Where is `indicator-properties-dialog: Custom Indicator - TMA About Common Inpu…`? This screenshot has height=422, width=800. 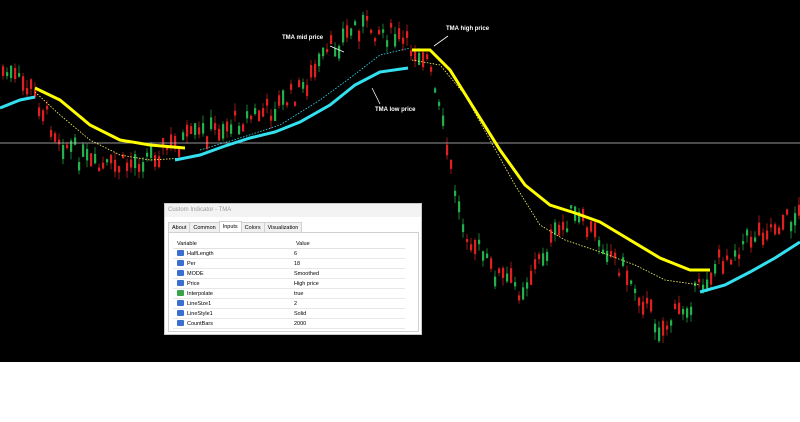 indicator-properties-dialog: Custom Indicator - TMA About Common Inpu… is located at coordinates (293, 269).